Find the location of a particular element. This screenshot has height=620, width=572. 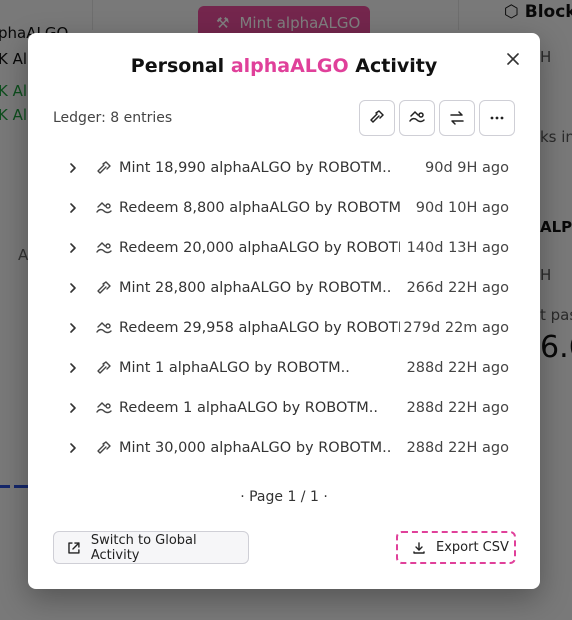

filter-redeem-button is located at coordinates (417, 118).